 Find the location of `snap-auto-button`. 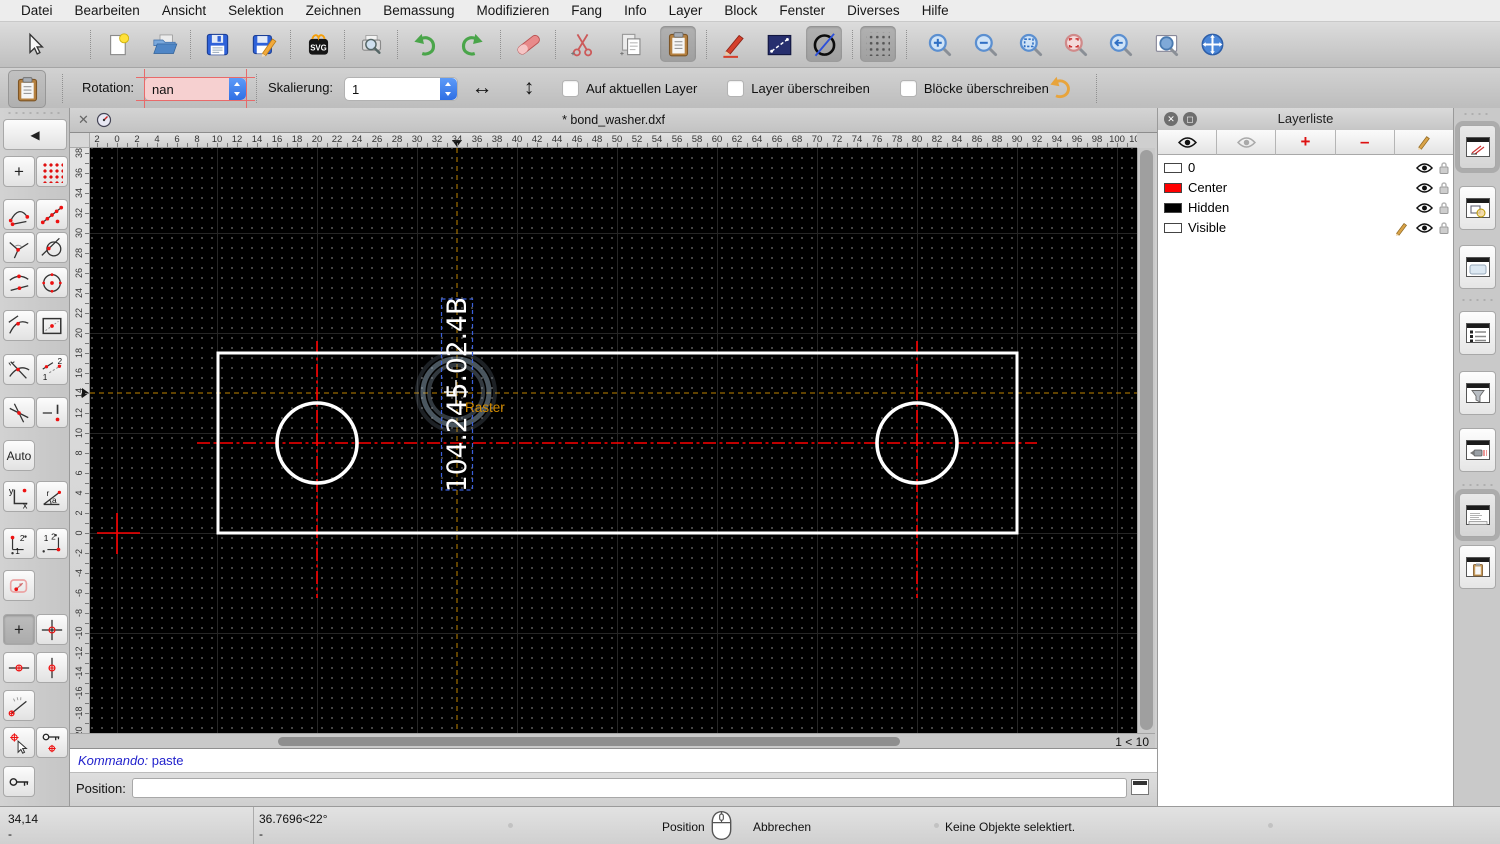

snap-auto-button is located at coordinates (19, 412).